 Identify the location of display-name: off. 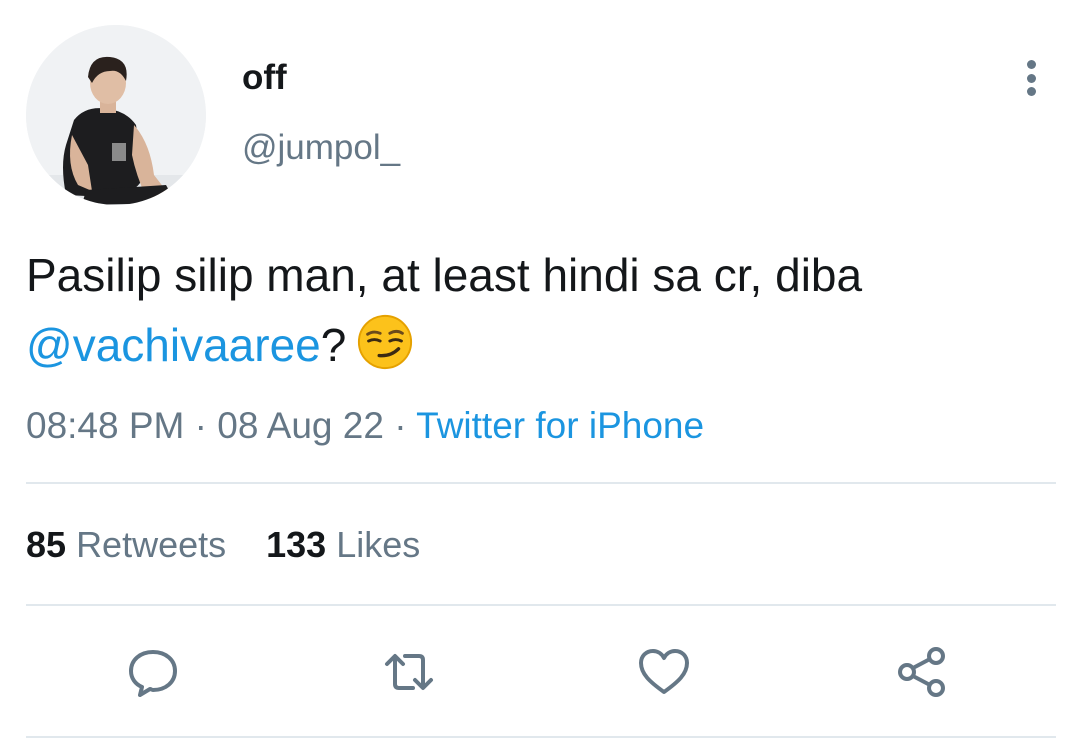
(264, 78).